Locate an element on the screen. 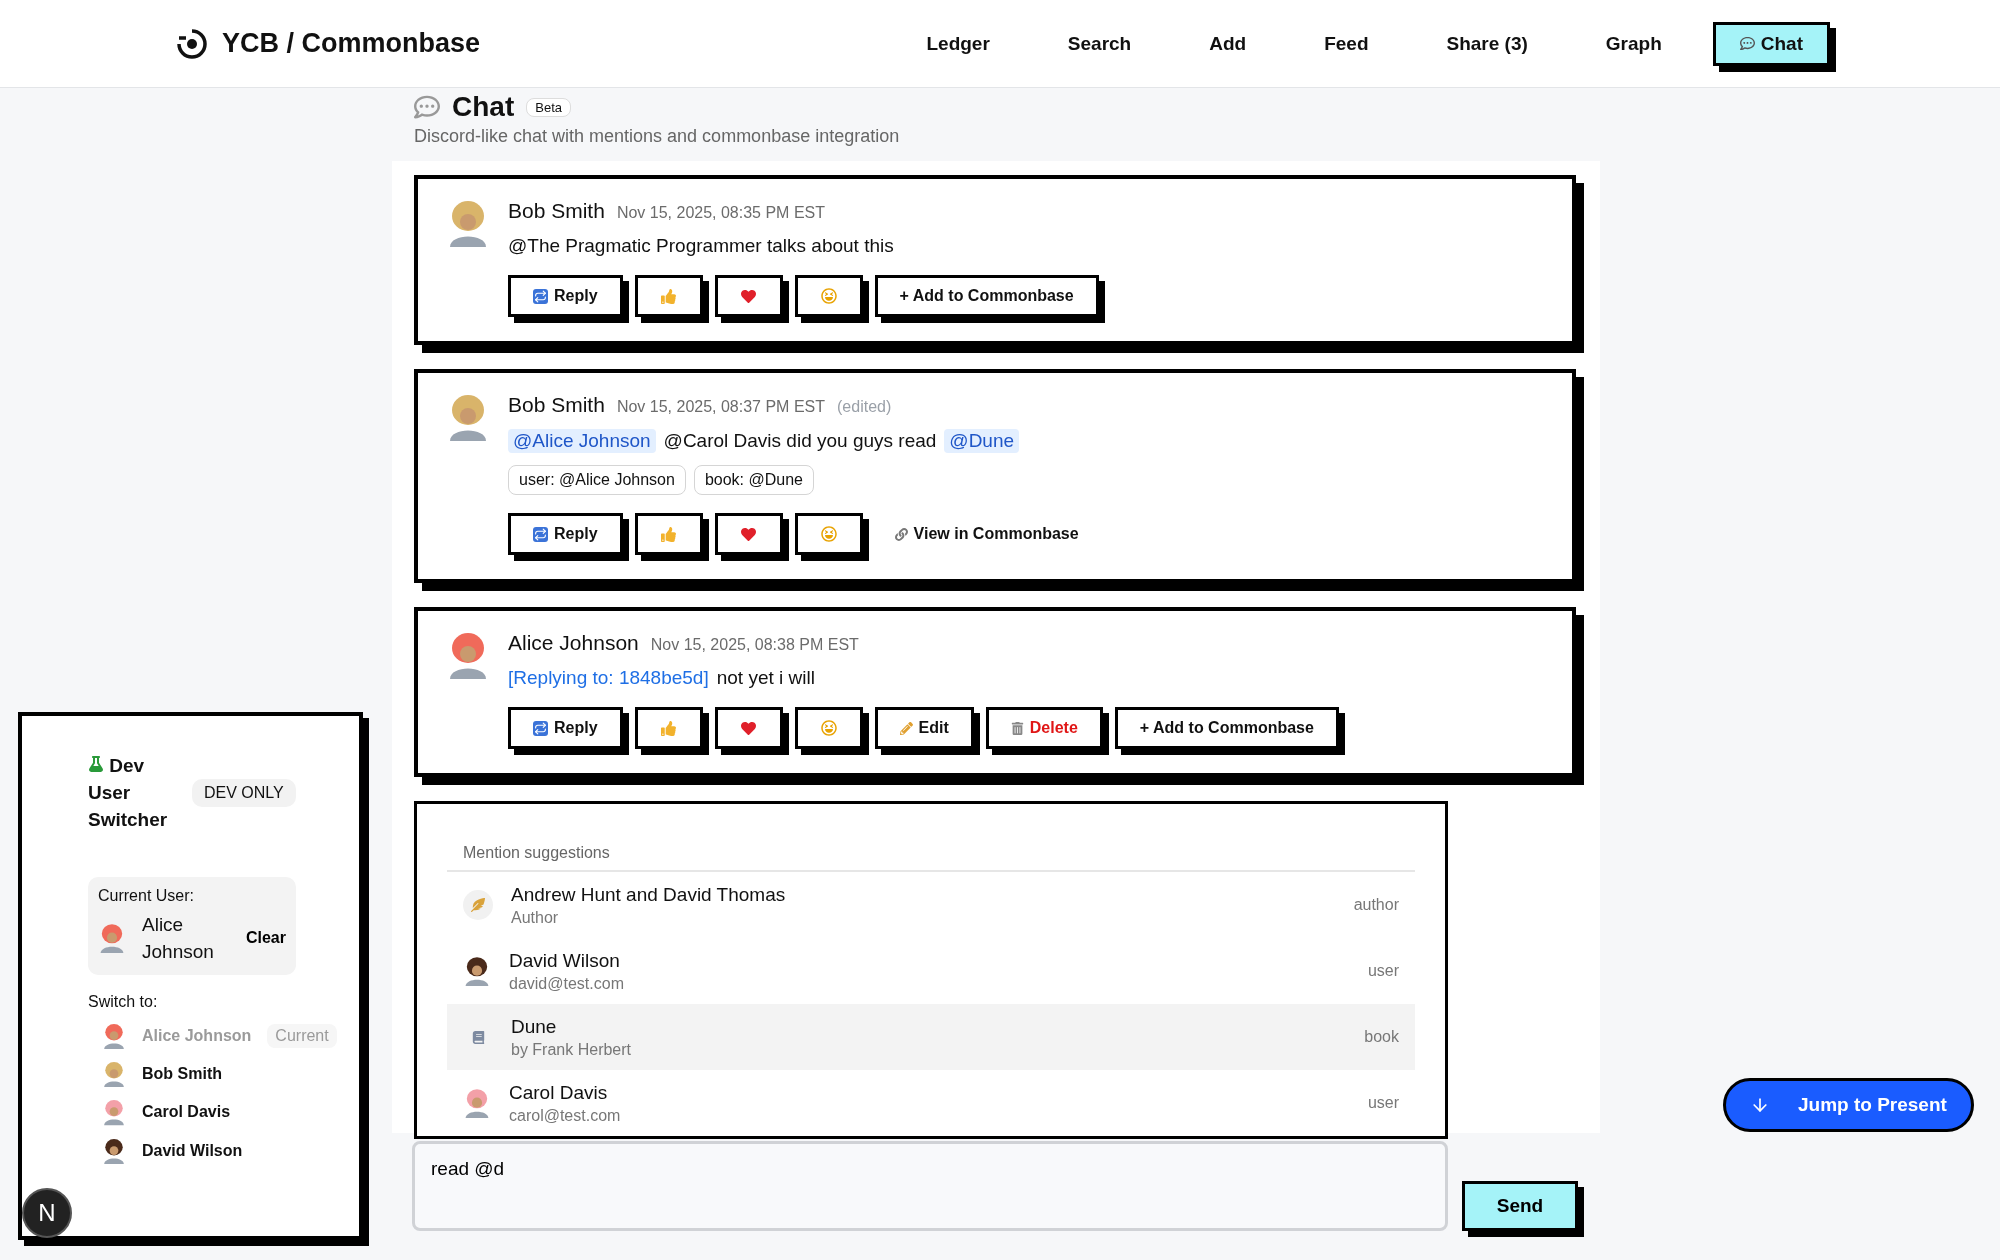 Image resolution: width=2000 pixels, height=1260 pixels. nav-link: Feed is located at coordinates (1346, 43).